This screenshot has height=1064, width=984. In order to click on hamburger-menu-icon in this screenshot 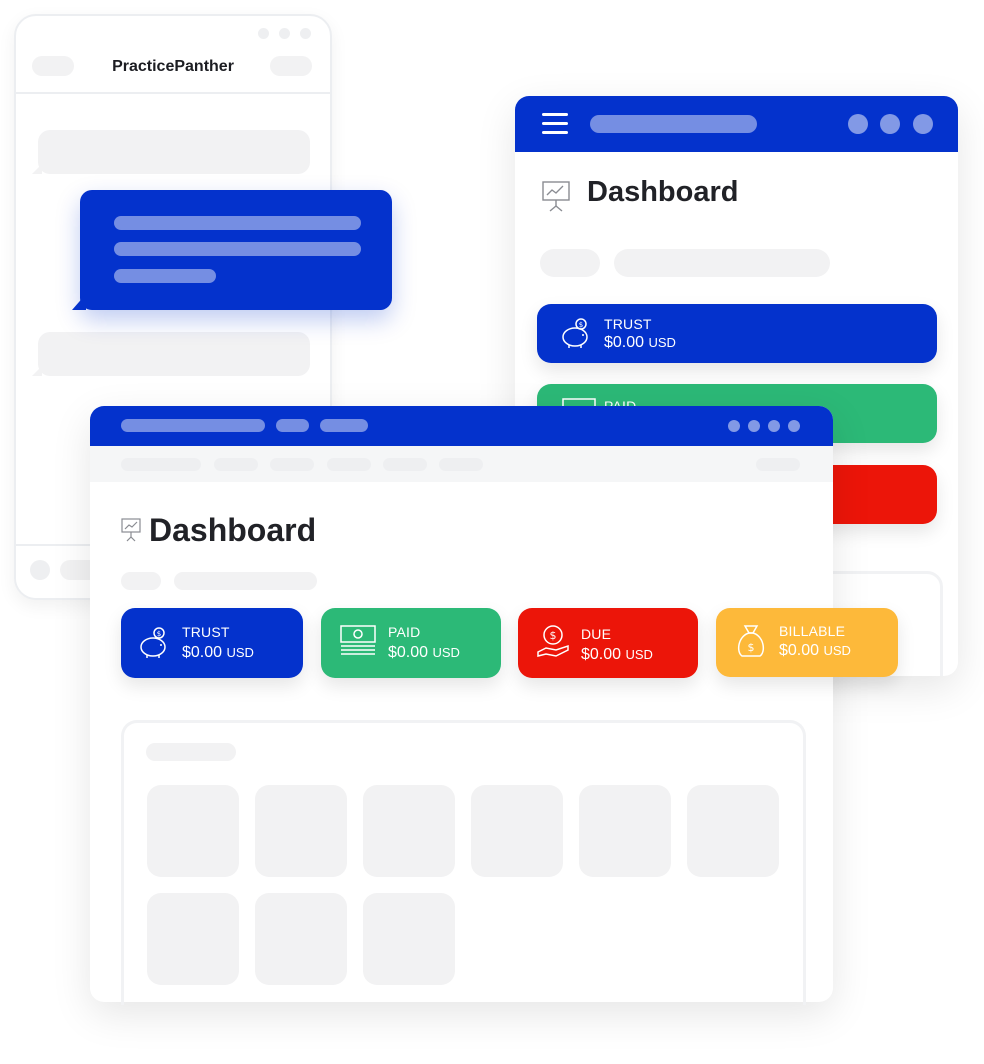, I will do `click(555, 124)`.